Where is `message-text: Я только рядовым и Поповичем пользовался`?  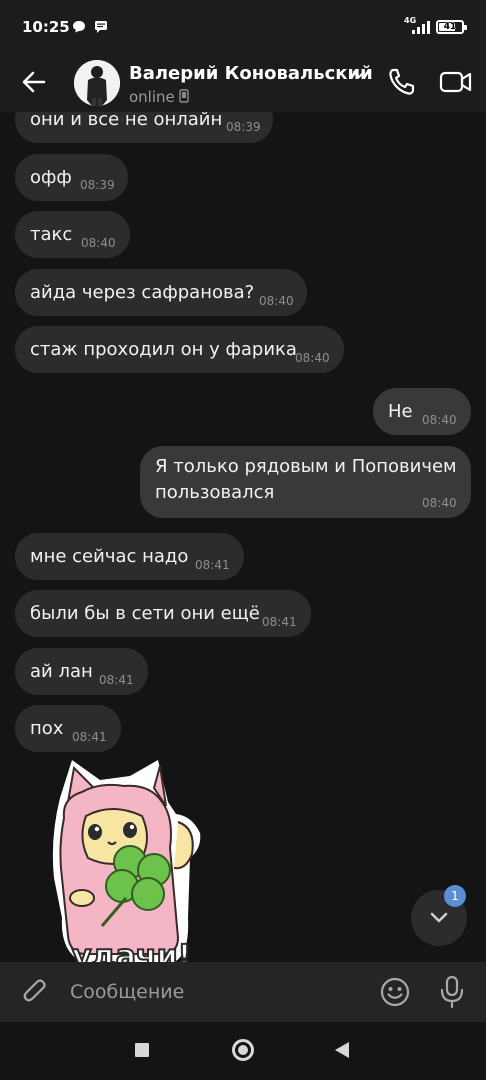 message-text: Я только рядовым и Поповичем пользовался is located at coordinates (306, 479).